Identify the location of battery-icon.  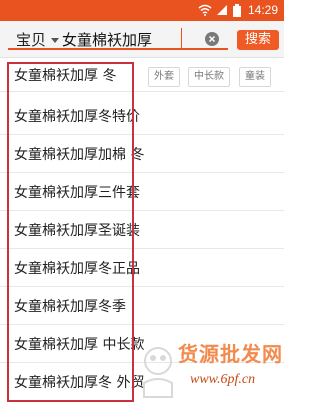
(237, 10).